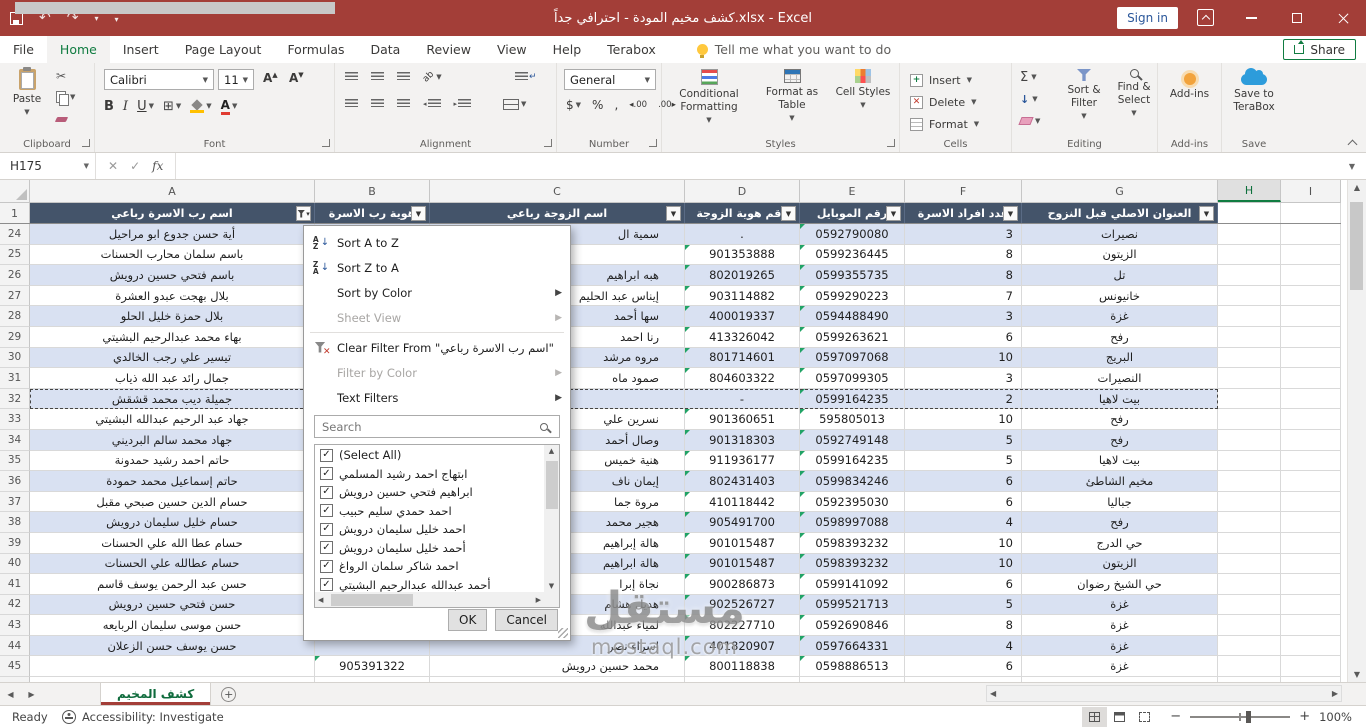 The height and width of the screenshot is (727, 1366). I want to click on bold-button: B, so click(109, 106).